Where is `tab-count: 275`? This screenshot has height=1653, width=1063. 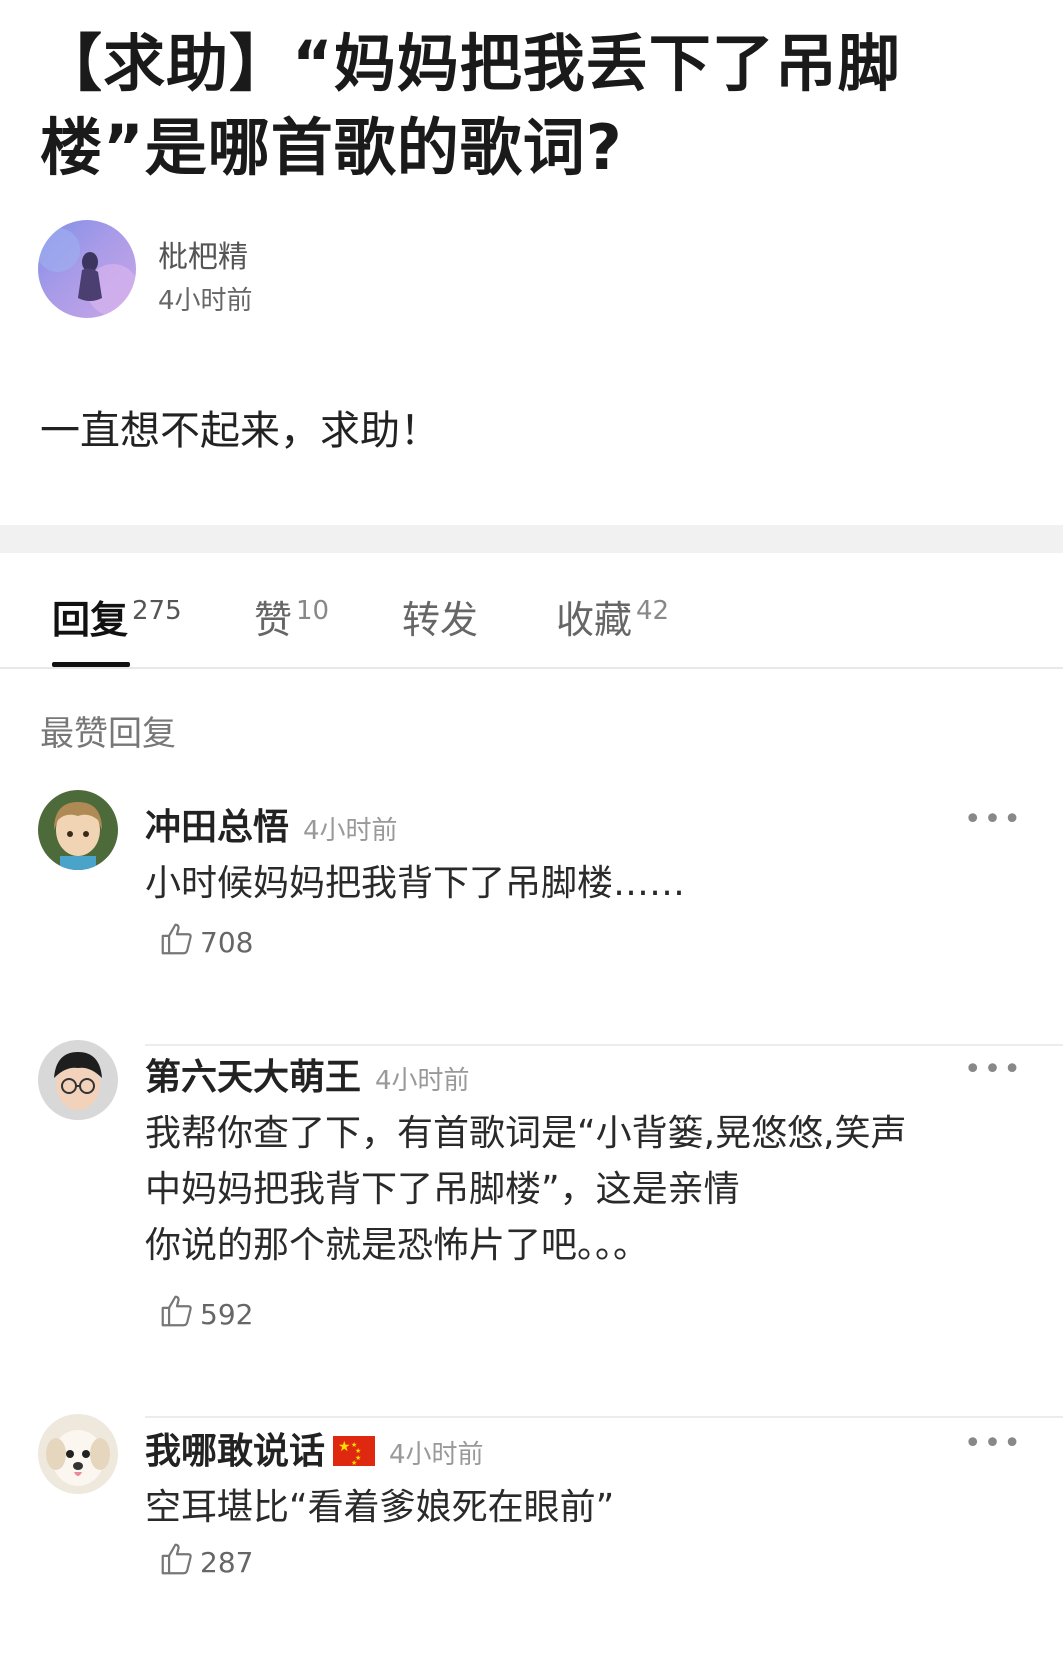
tab-count: 275 is located at coordinates (157, 611).